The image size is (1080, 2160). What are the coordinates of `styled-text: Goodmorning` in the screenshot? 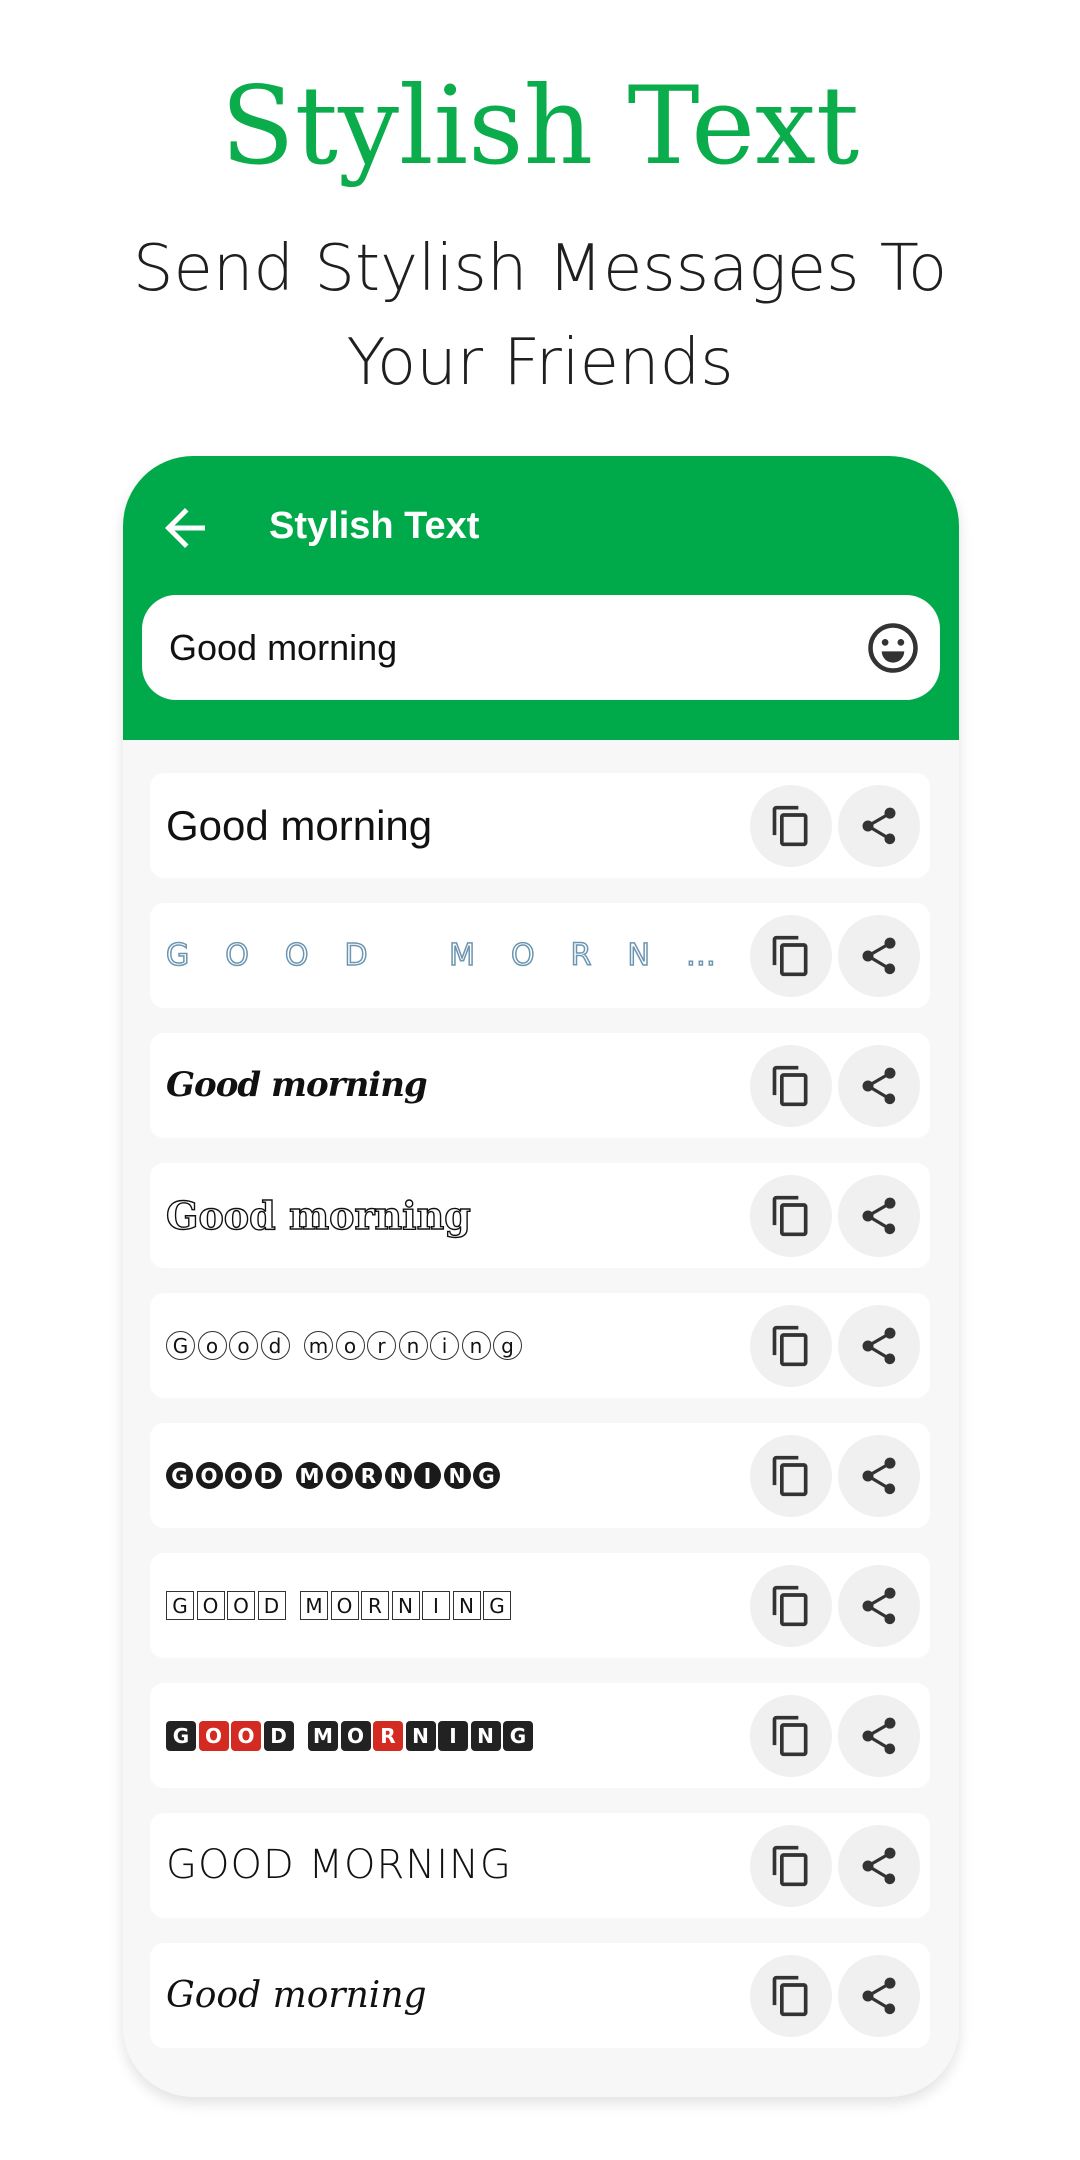 It's located at (446, 1345).